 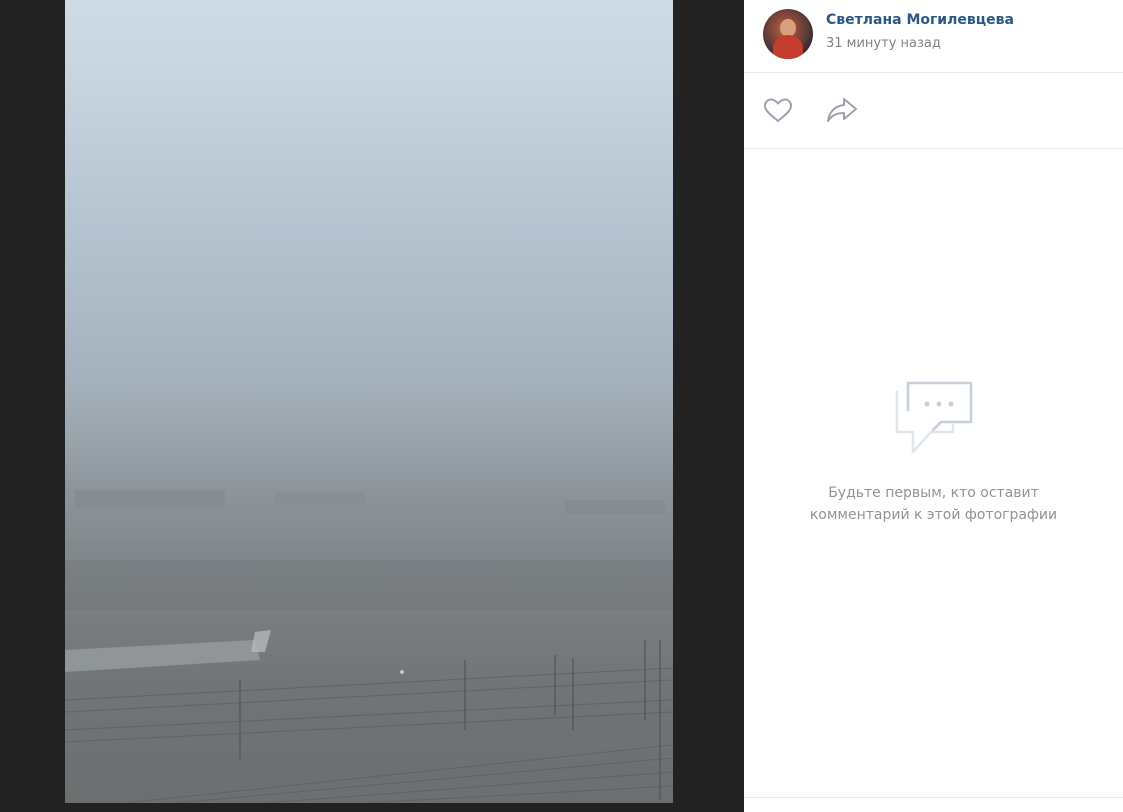 What do you see at coordinates (933, 797) in the screenshot?
I see `divider` at bounding box center [933, 797].